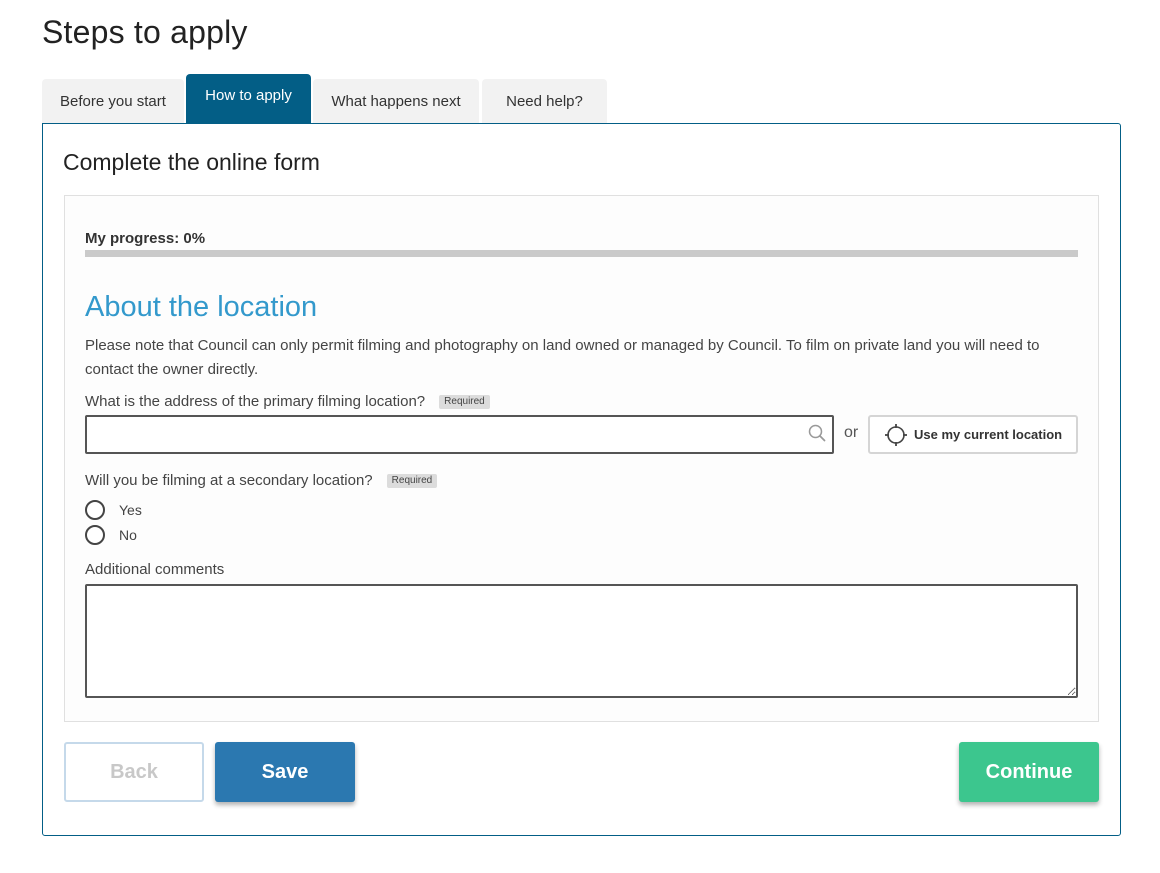 Image resolution: width=1160 pixels, height=873 pixels. Describe the element at coordinates (134, 772) in the screenshot. I see `back-button: Back` at that location.